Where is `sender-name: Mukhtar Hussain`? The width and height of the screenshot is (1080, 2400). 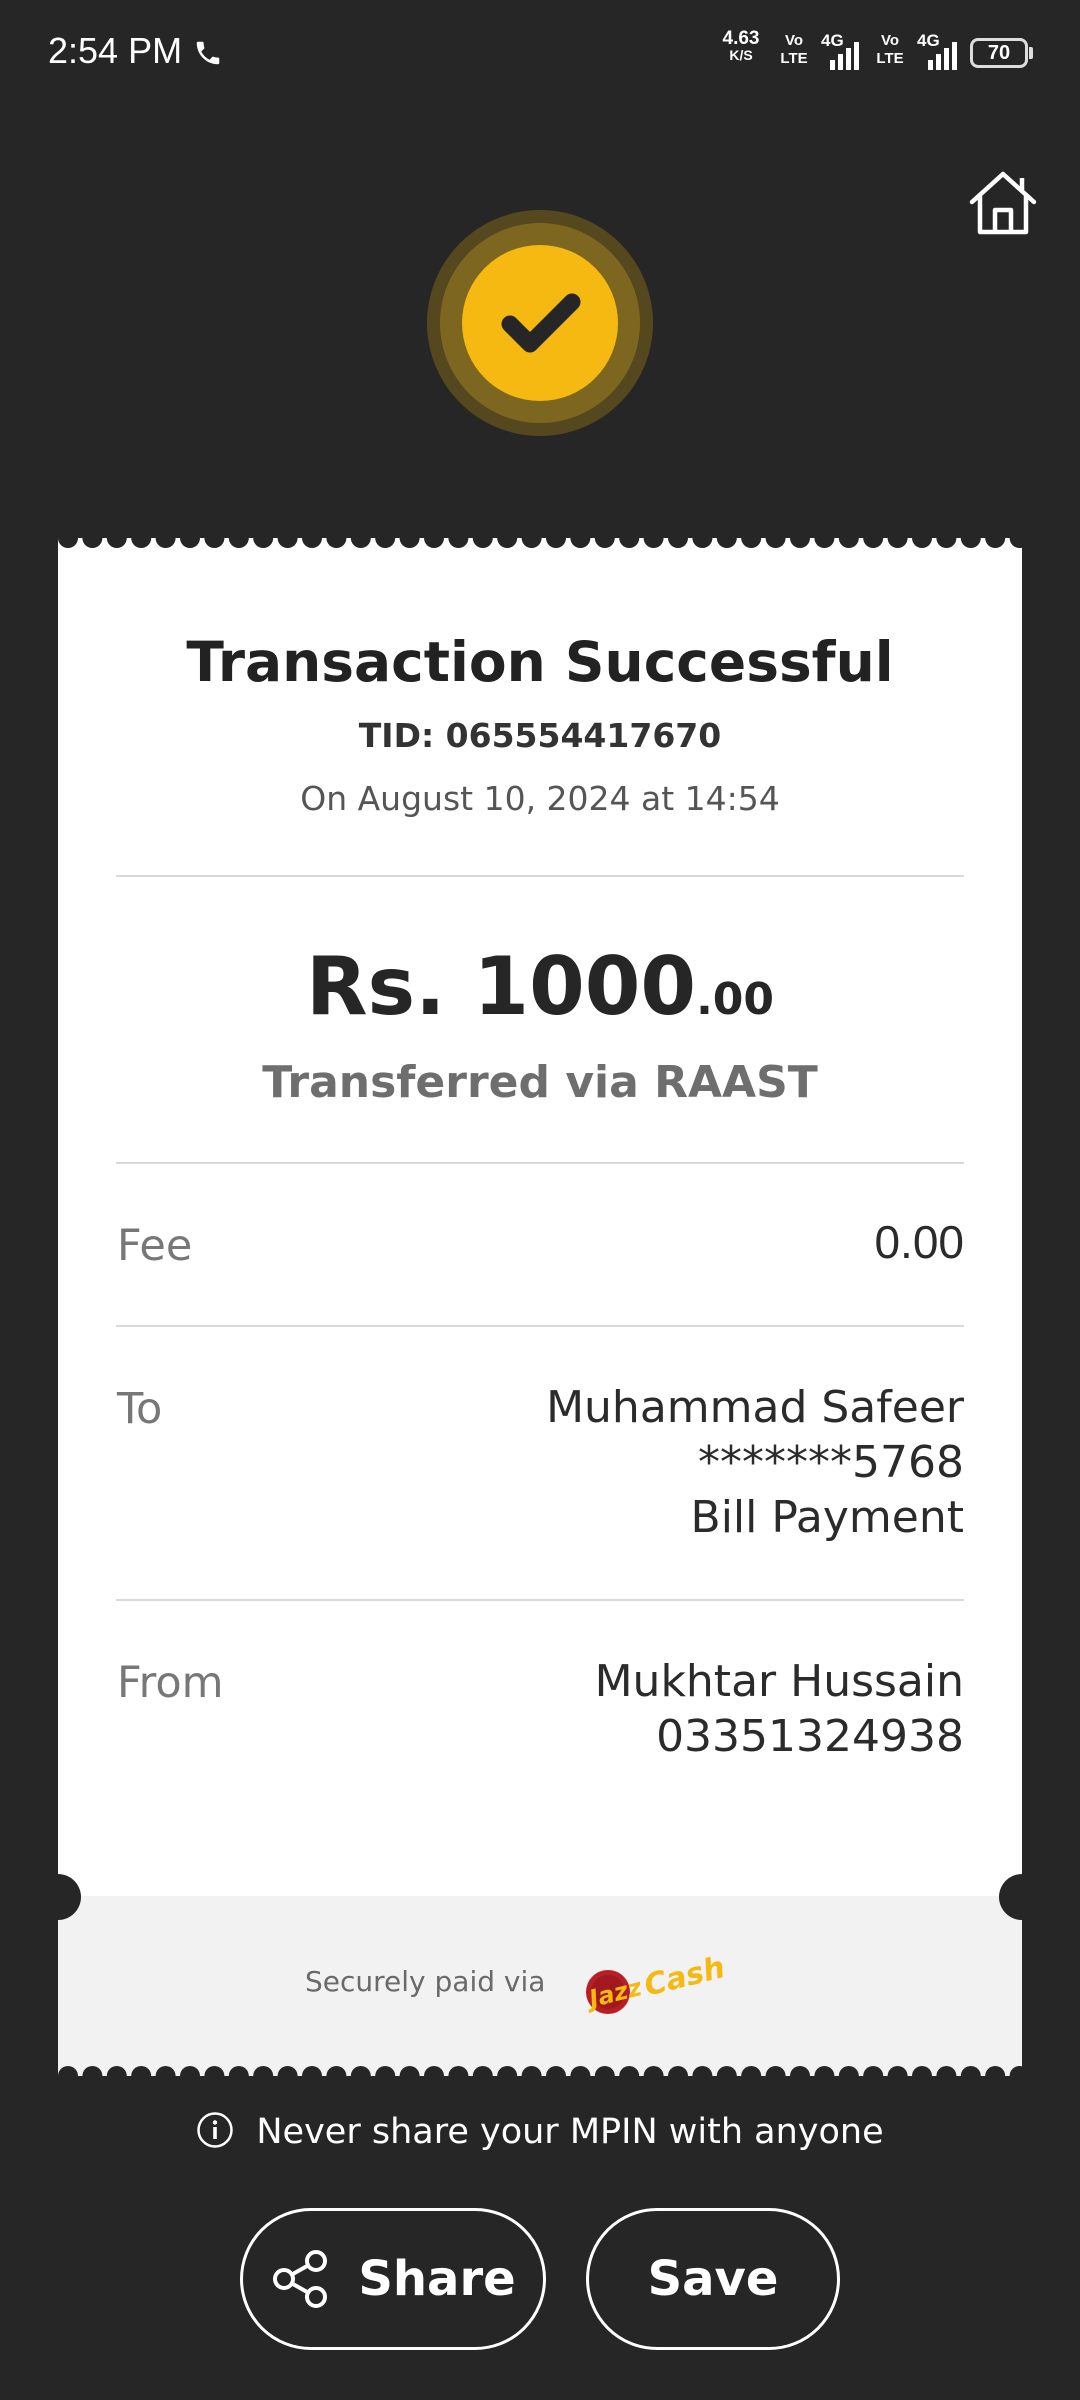 sender-name: Mukhtar Hussain is located at coordinates (779, 1681).